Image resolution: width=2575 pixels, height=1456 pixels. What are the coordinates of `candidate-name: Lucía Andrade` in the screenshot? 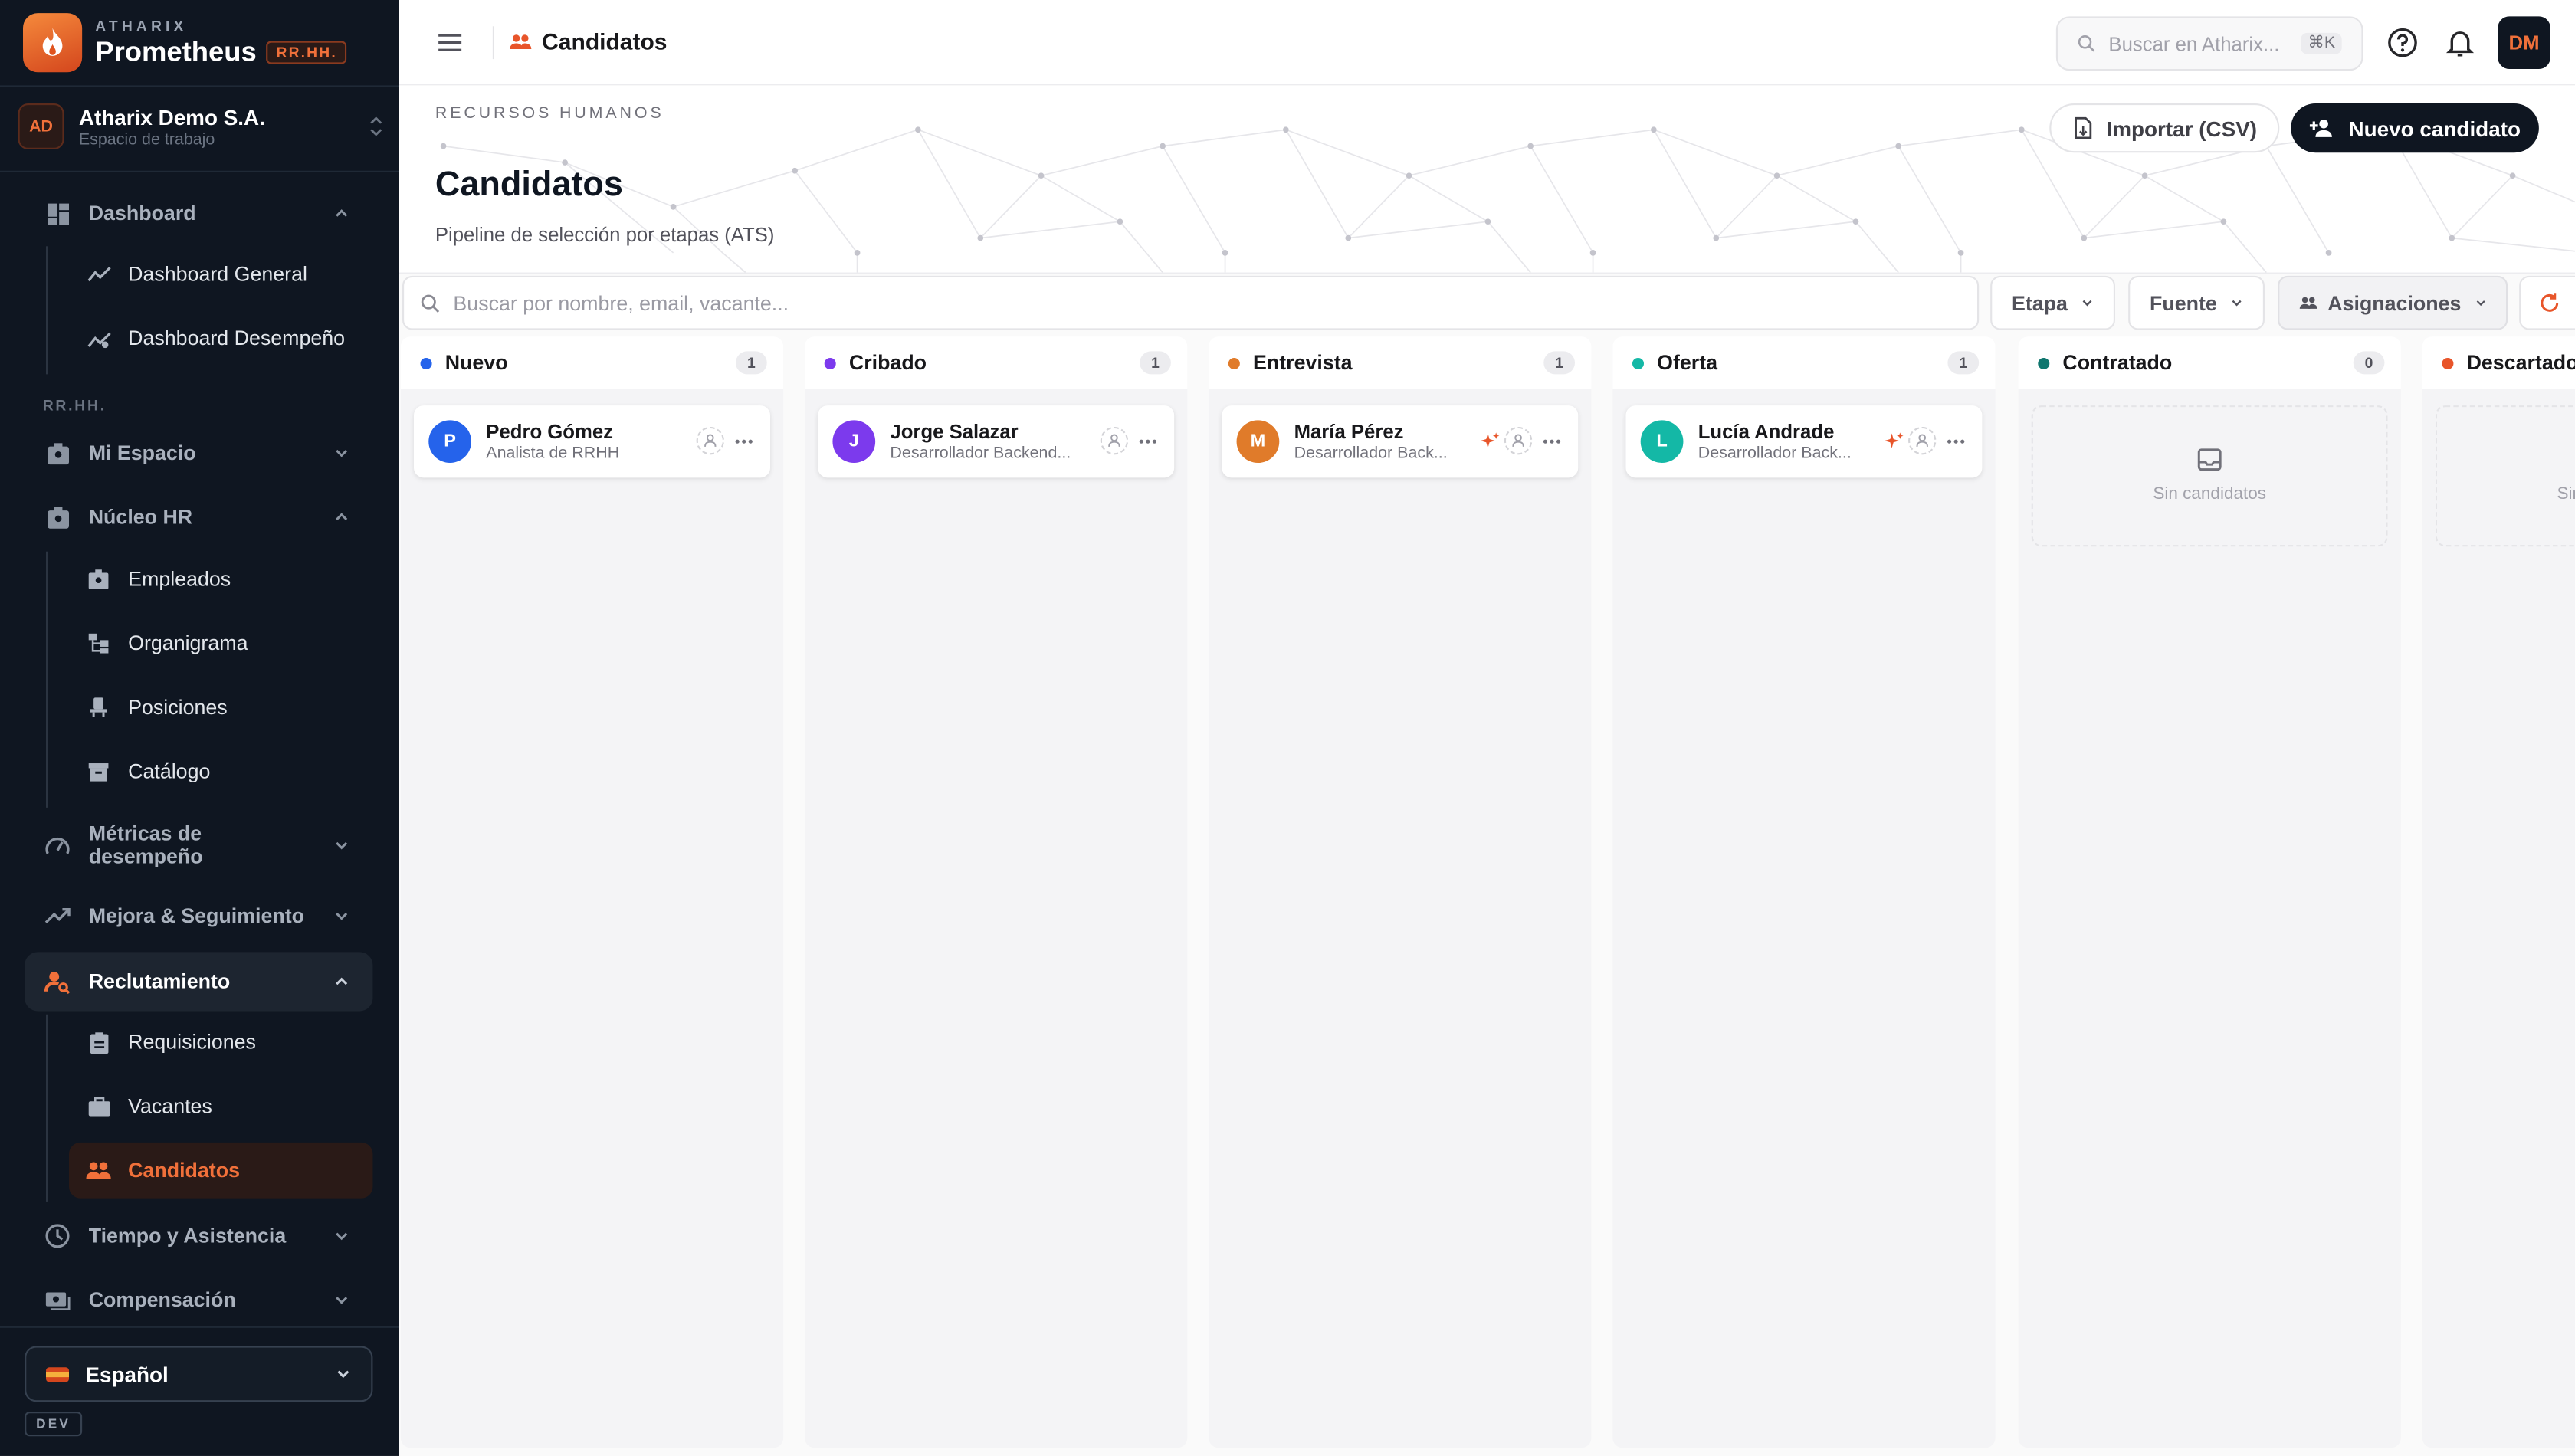 It's located at (1767, 432).